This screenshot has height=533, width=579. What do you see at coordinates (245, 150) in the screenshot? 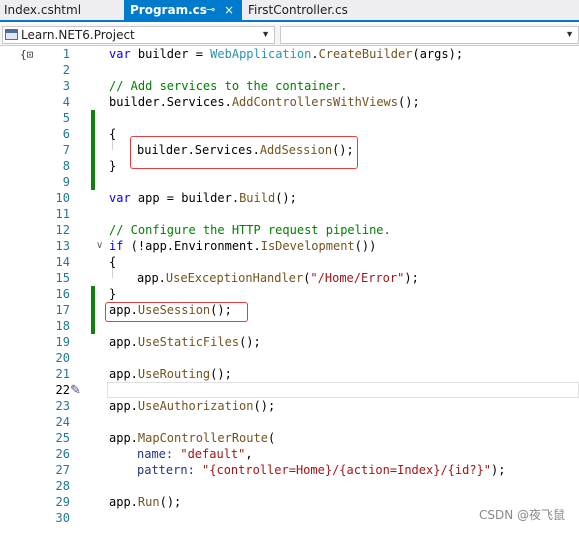
I see `code-line: builder.Services.AddSession();` at bounding box center [245, 150].